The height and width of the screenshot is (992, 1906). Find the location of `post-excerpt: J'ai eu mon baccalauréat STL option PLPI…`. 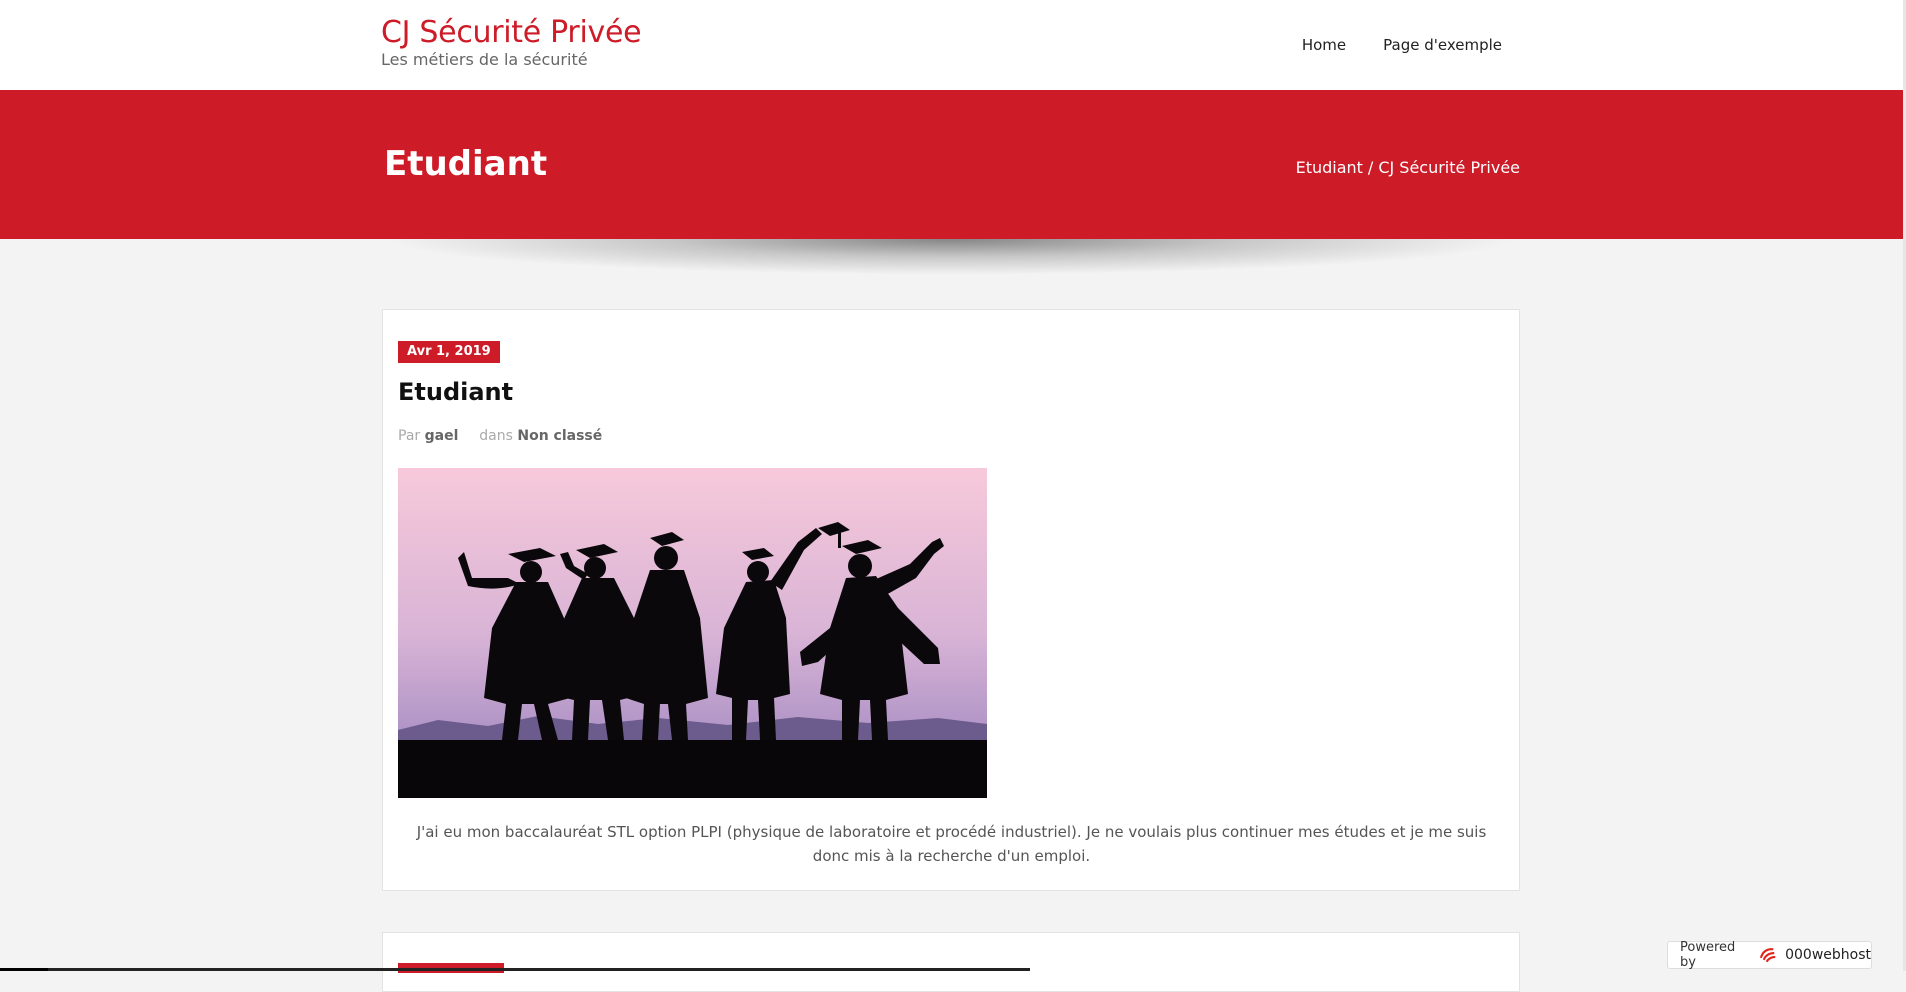

post-excerpt: J'ai eu mon baccalauréat STL option PLPI… is located at coordinates (951, 844).